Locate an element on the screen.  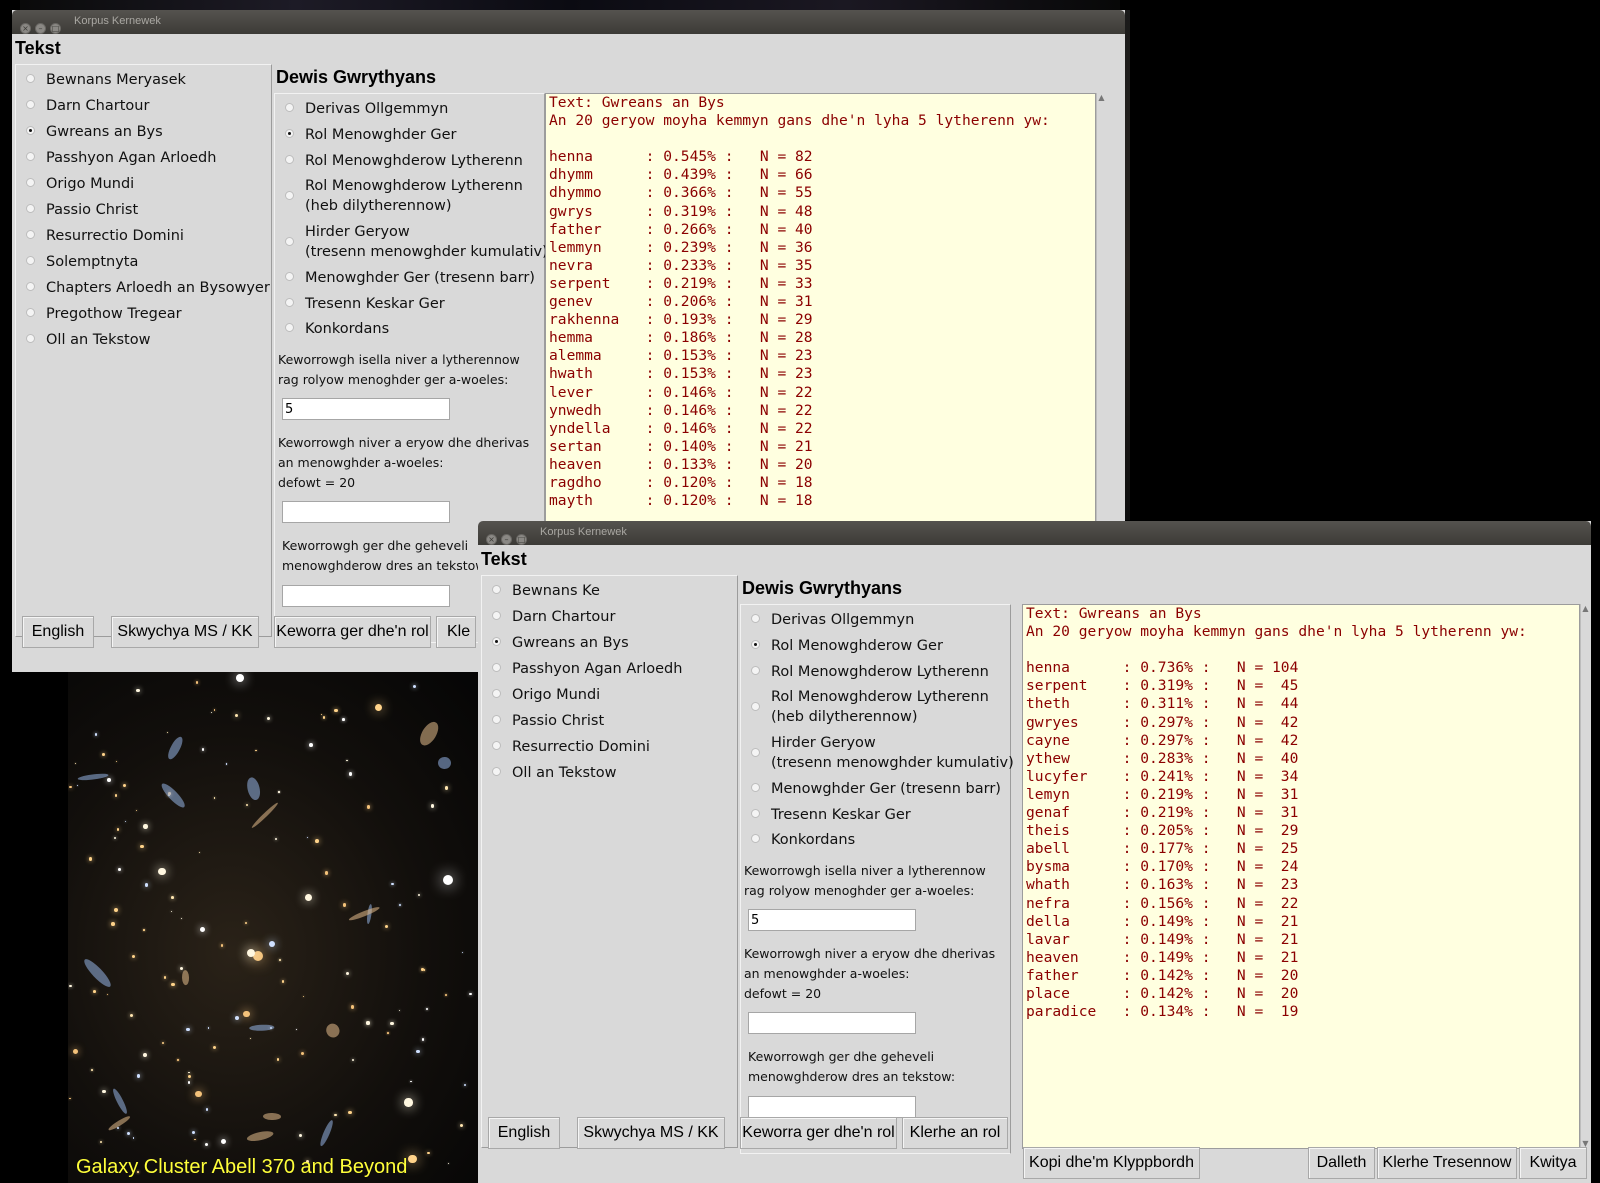
results-row: gwryes : 0.297% : N = 42 is located at coordinates (1162, 722).